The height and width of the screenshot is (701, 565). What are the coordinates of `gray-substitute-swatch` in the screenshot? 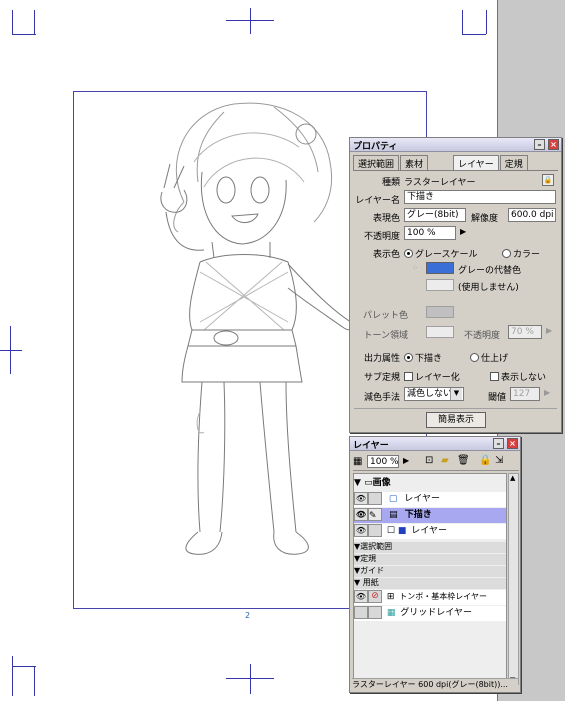 It's located at (440, 268).